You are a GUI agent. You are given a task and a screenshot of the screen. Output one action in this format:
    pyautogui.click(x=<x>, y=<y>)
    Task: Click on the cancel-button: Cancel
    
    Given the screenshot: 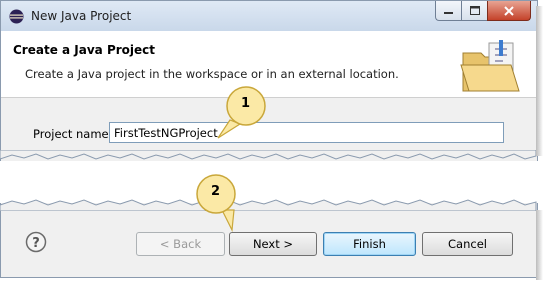 What is the action you would take?
    pyautogui.click(x=467, y=244)
    